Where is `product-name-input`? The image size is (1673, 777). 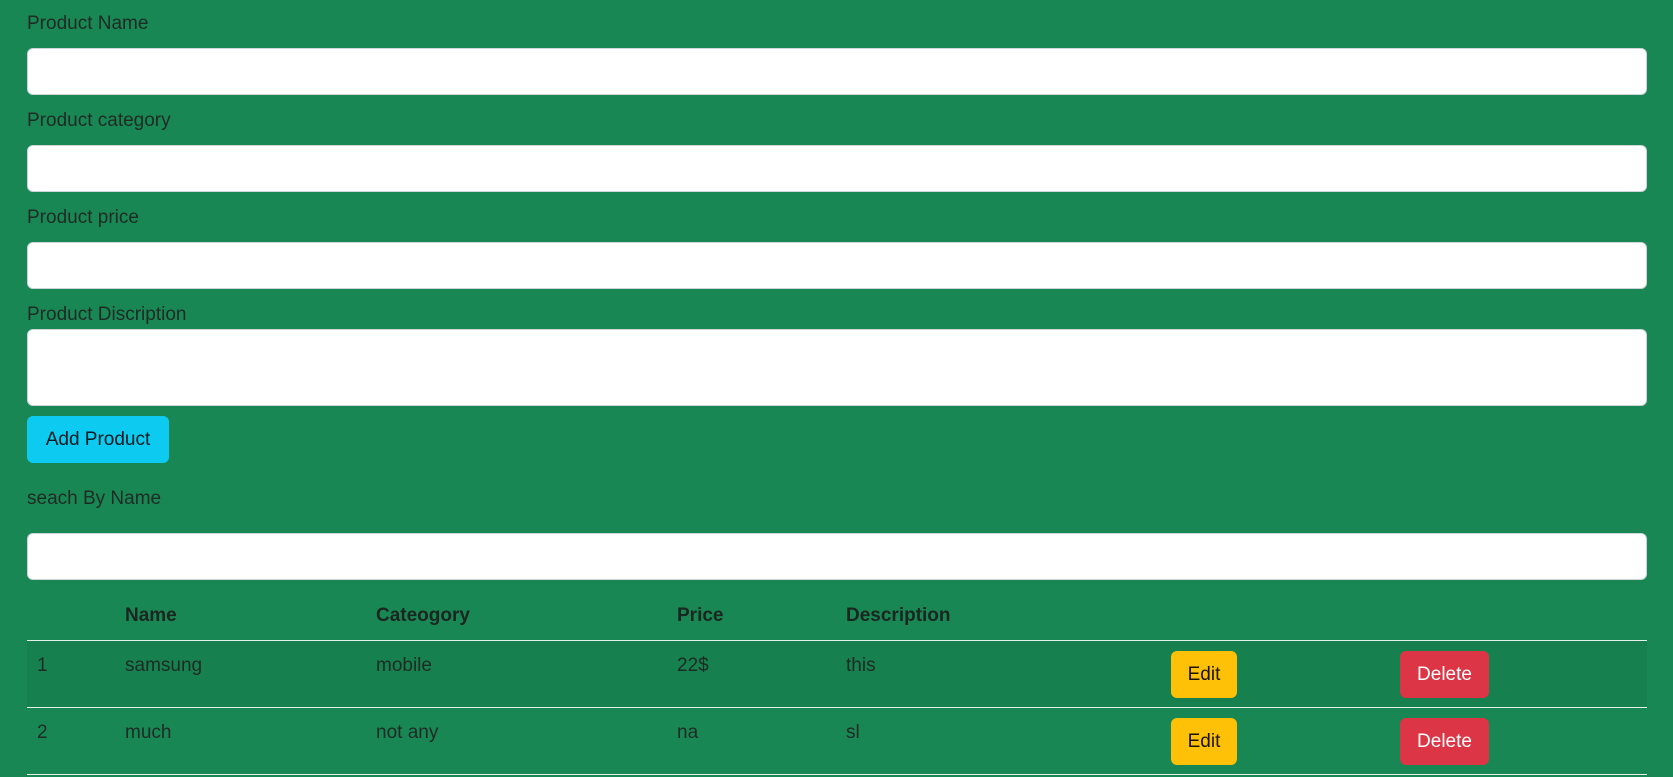
product-name-input is located at coordinates (837, 71).